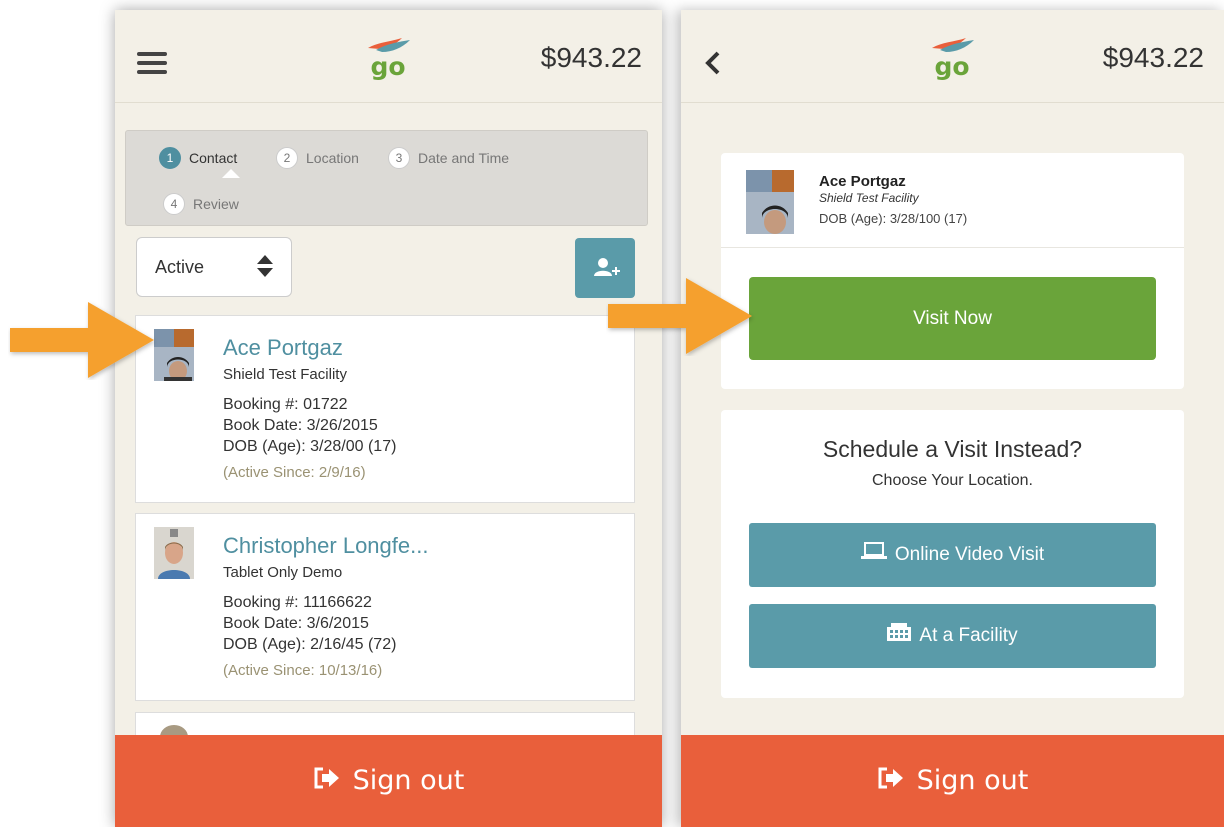 This screenshot has height=827, width=1224. I want to click on chevron-left-icon, so click(718, 63).